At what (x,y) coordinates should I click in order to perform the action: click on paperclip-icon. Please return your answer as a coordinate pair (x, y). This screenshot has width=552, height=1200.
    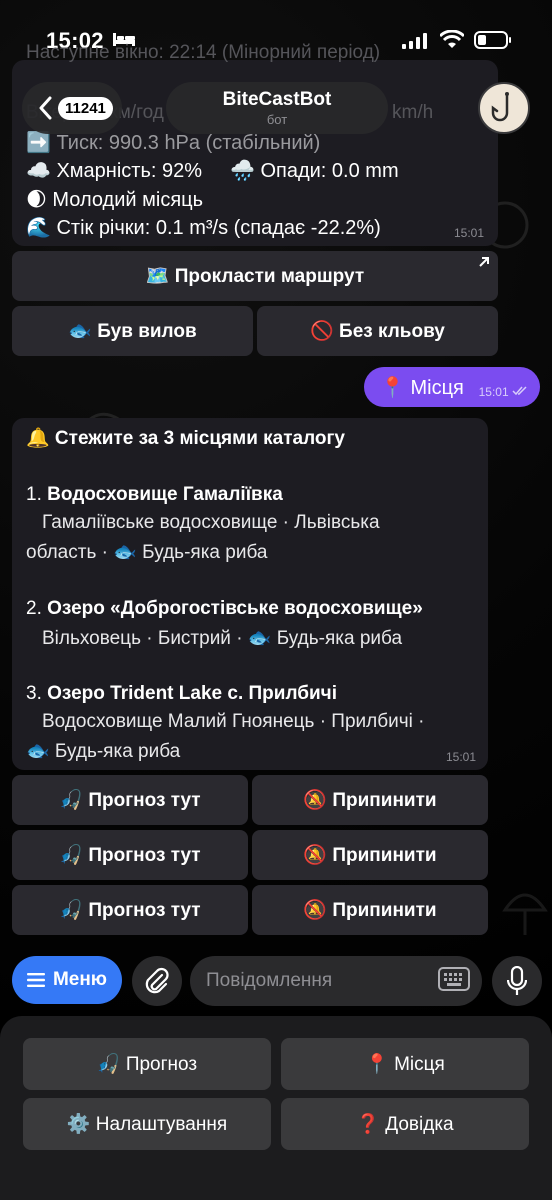
    Looking at the image, I should click on (157, 980).